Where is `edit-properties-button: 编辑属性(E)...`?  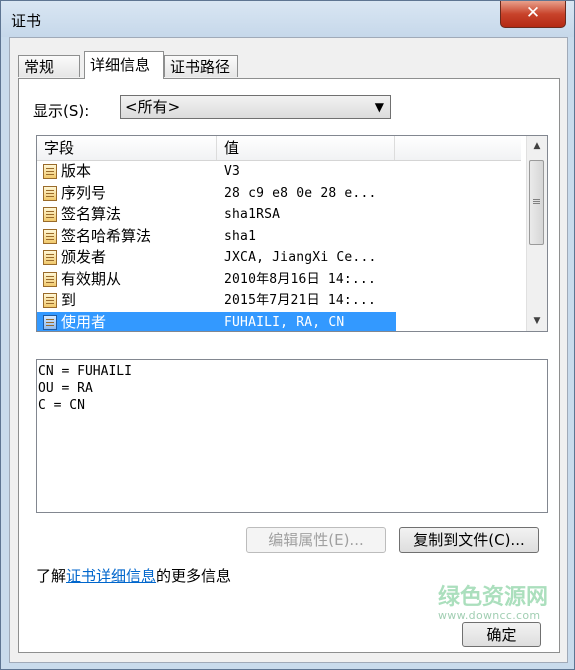 edit-properties-button: 编辑属性(E)... is located at coordinates (316, 540).